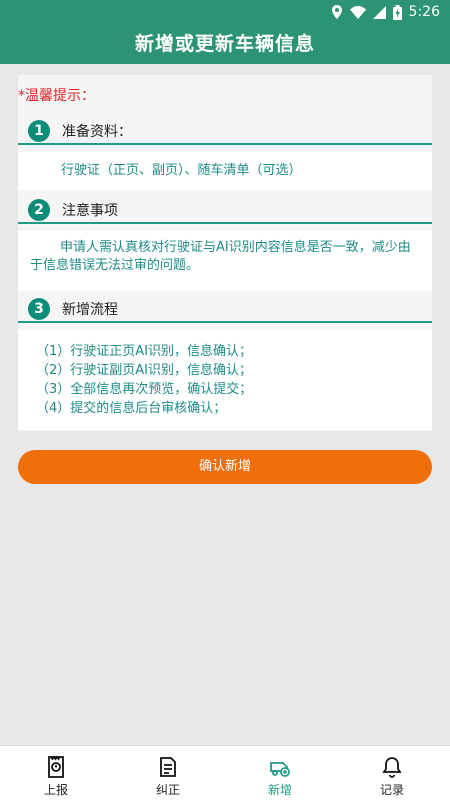 This screenshot has width=450, height=800. I want to click on process-step: （2）行驶证副页AI识别，信息确认；, so click(144, 370).